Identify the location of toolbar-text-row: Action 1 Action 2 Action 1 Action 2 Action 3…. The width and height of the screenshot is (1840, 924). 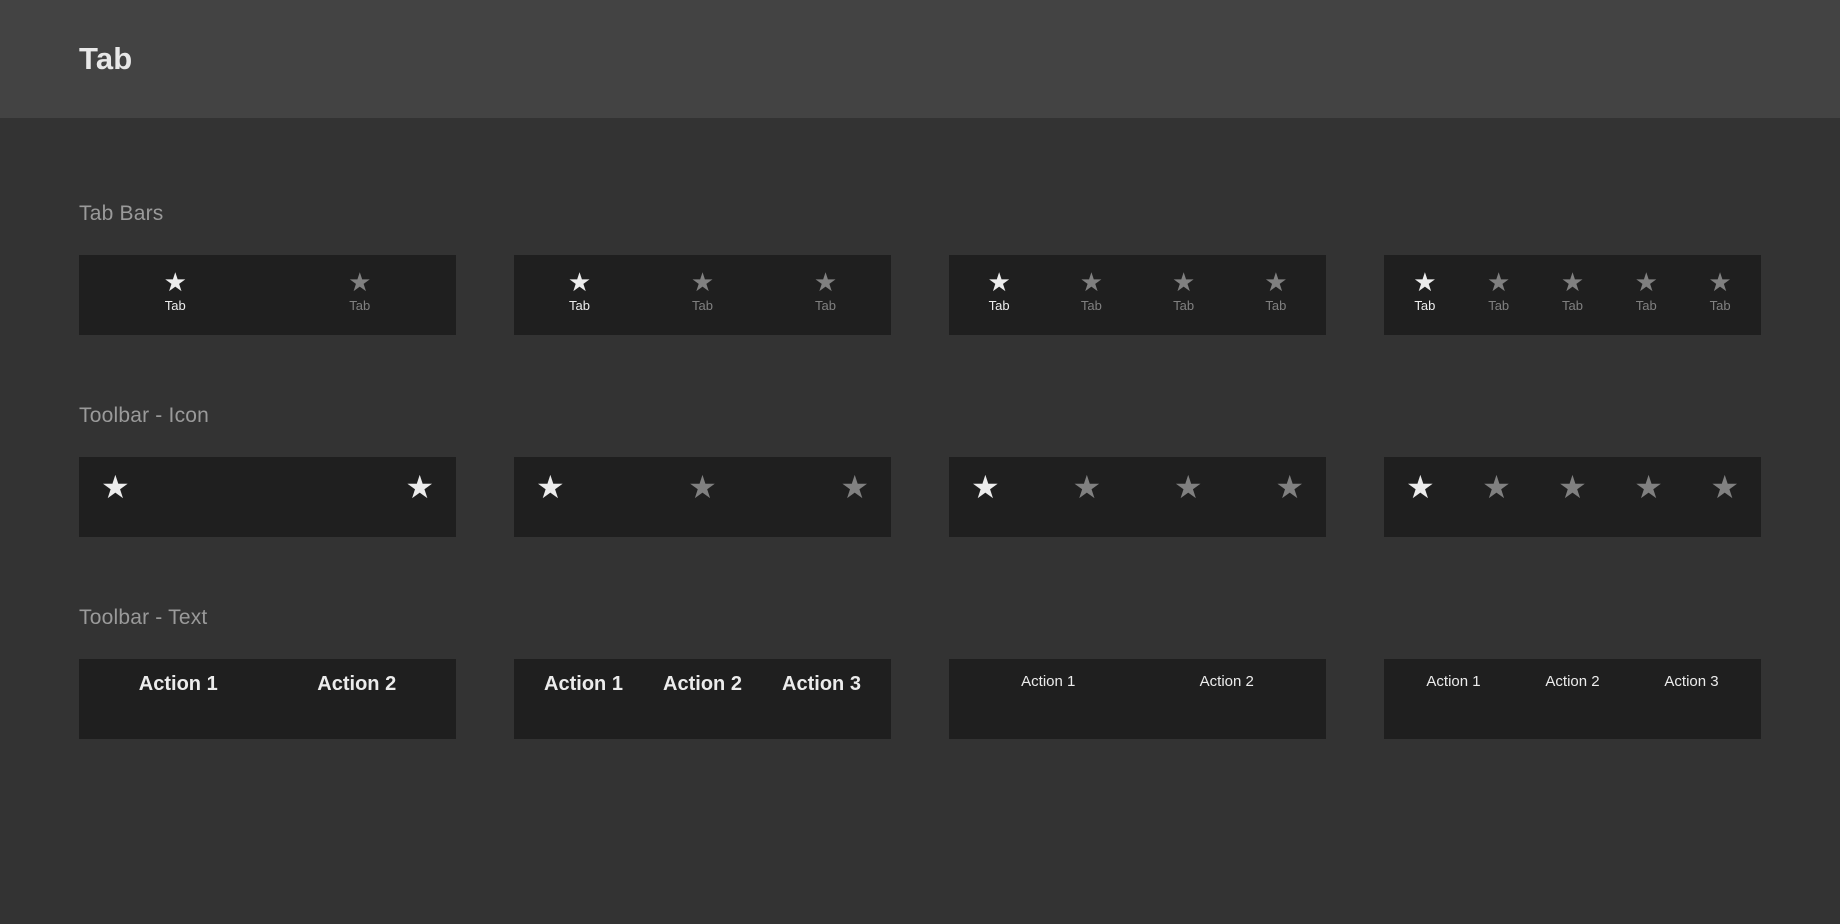
(920, 699).